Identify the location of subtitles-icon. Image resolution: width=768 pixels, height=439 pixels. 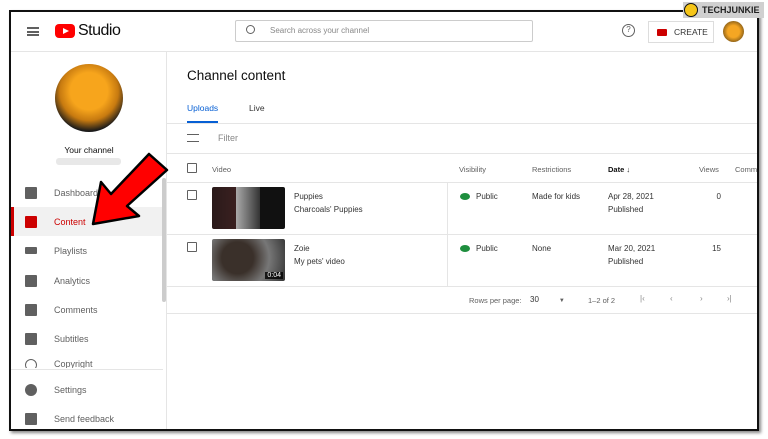
(31, 338).